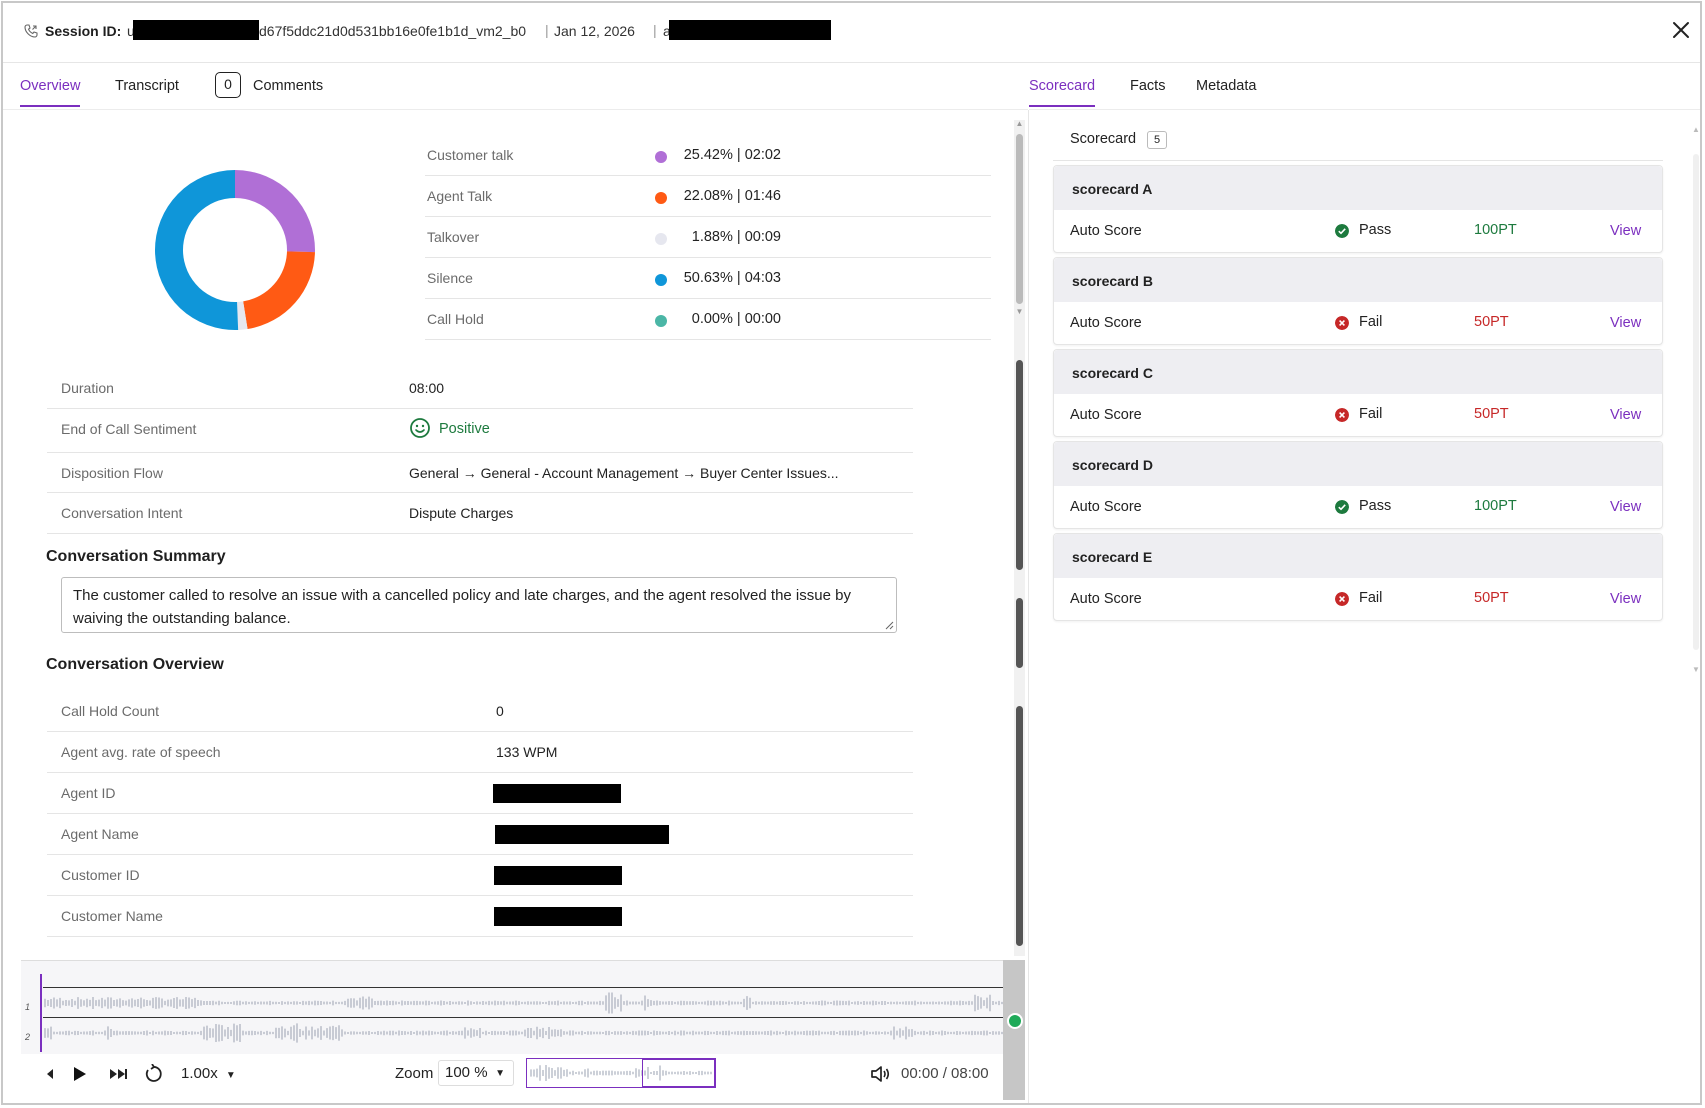 The image size is (1705, 1108). I want to click on tab-transcript: Transcript, so click(147, 86).